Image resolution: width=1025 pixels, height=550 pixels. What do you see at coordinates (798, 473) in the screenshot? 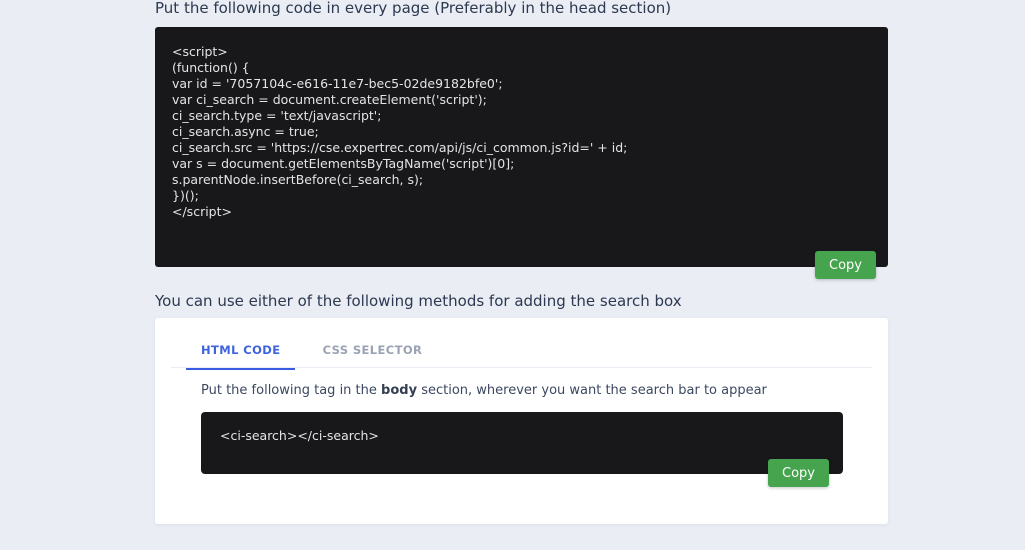
I see `copy-tag-button: Copy` at bounding box center [798, 473].